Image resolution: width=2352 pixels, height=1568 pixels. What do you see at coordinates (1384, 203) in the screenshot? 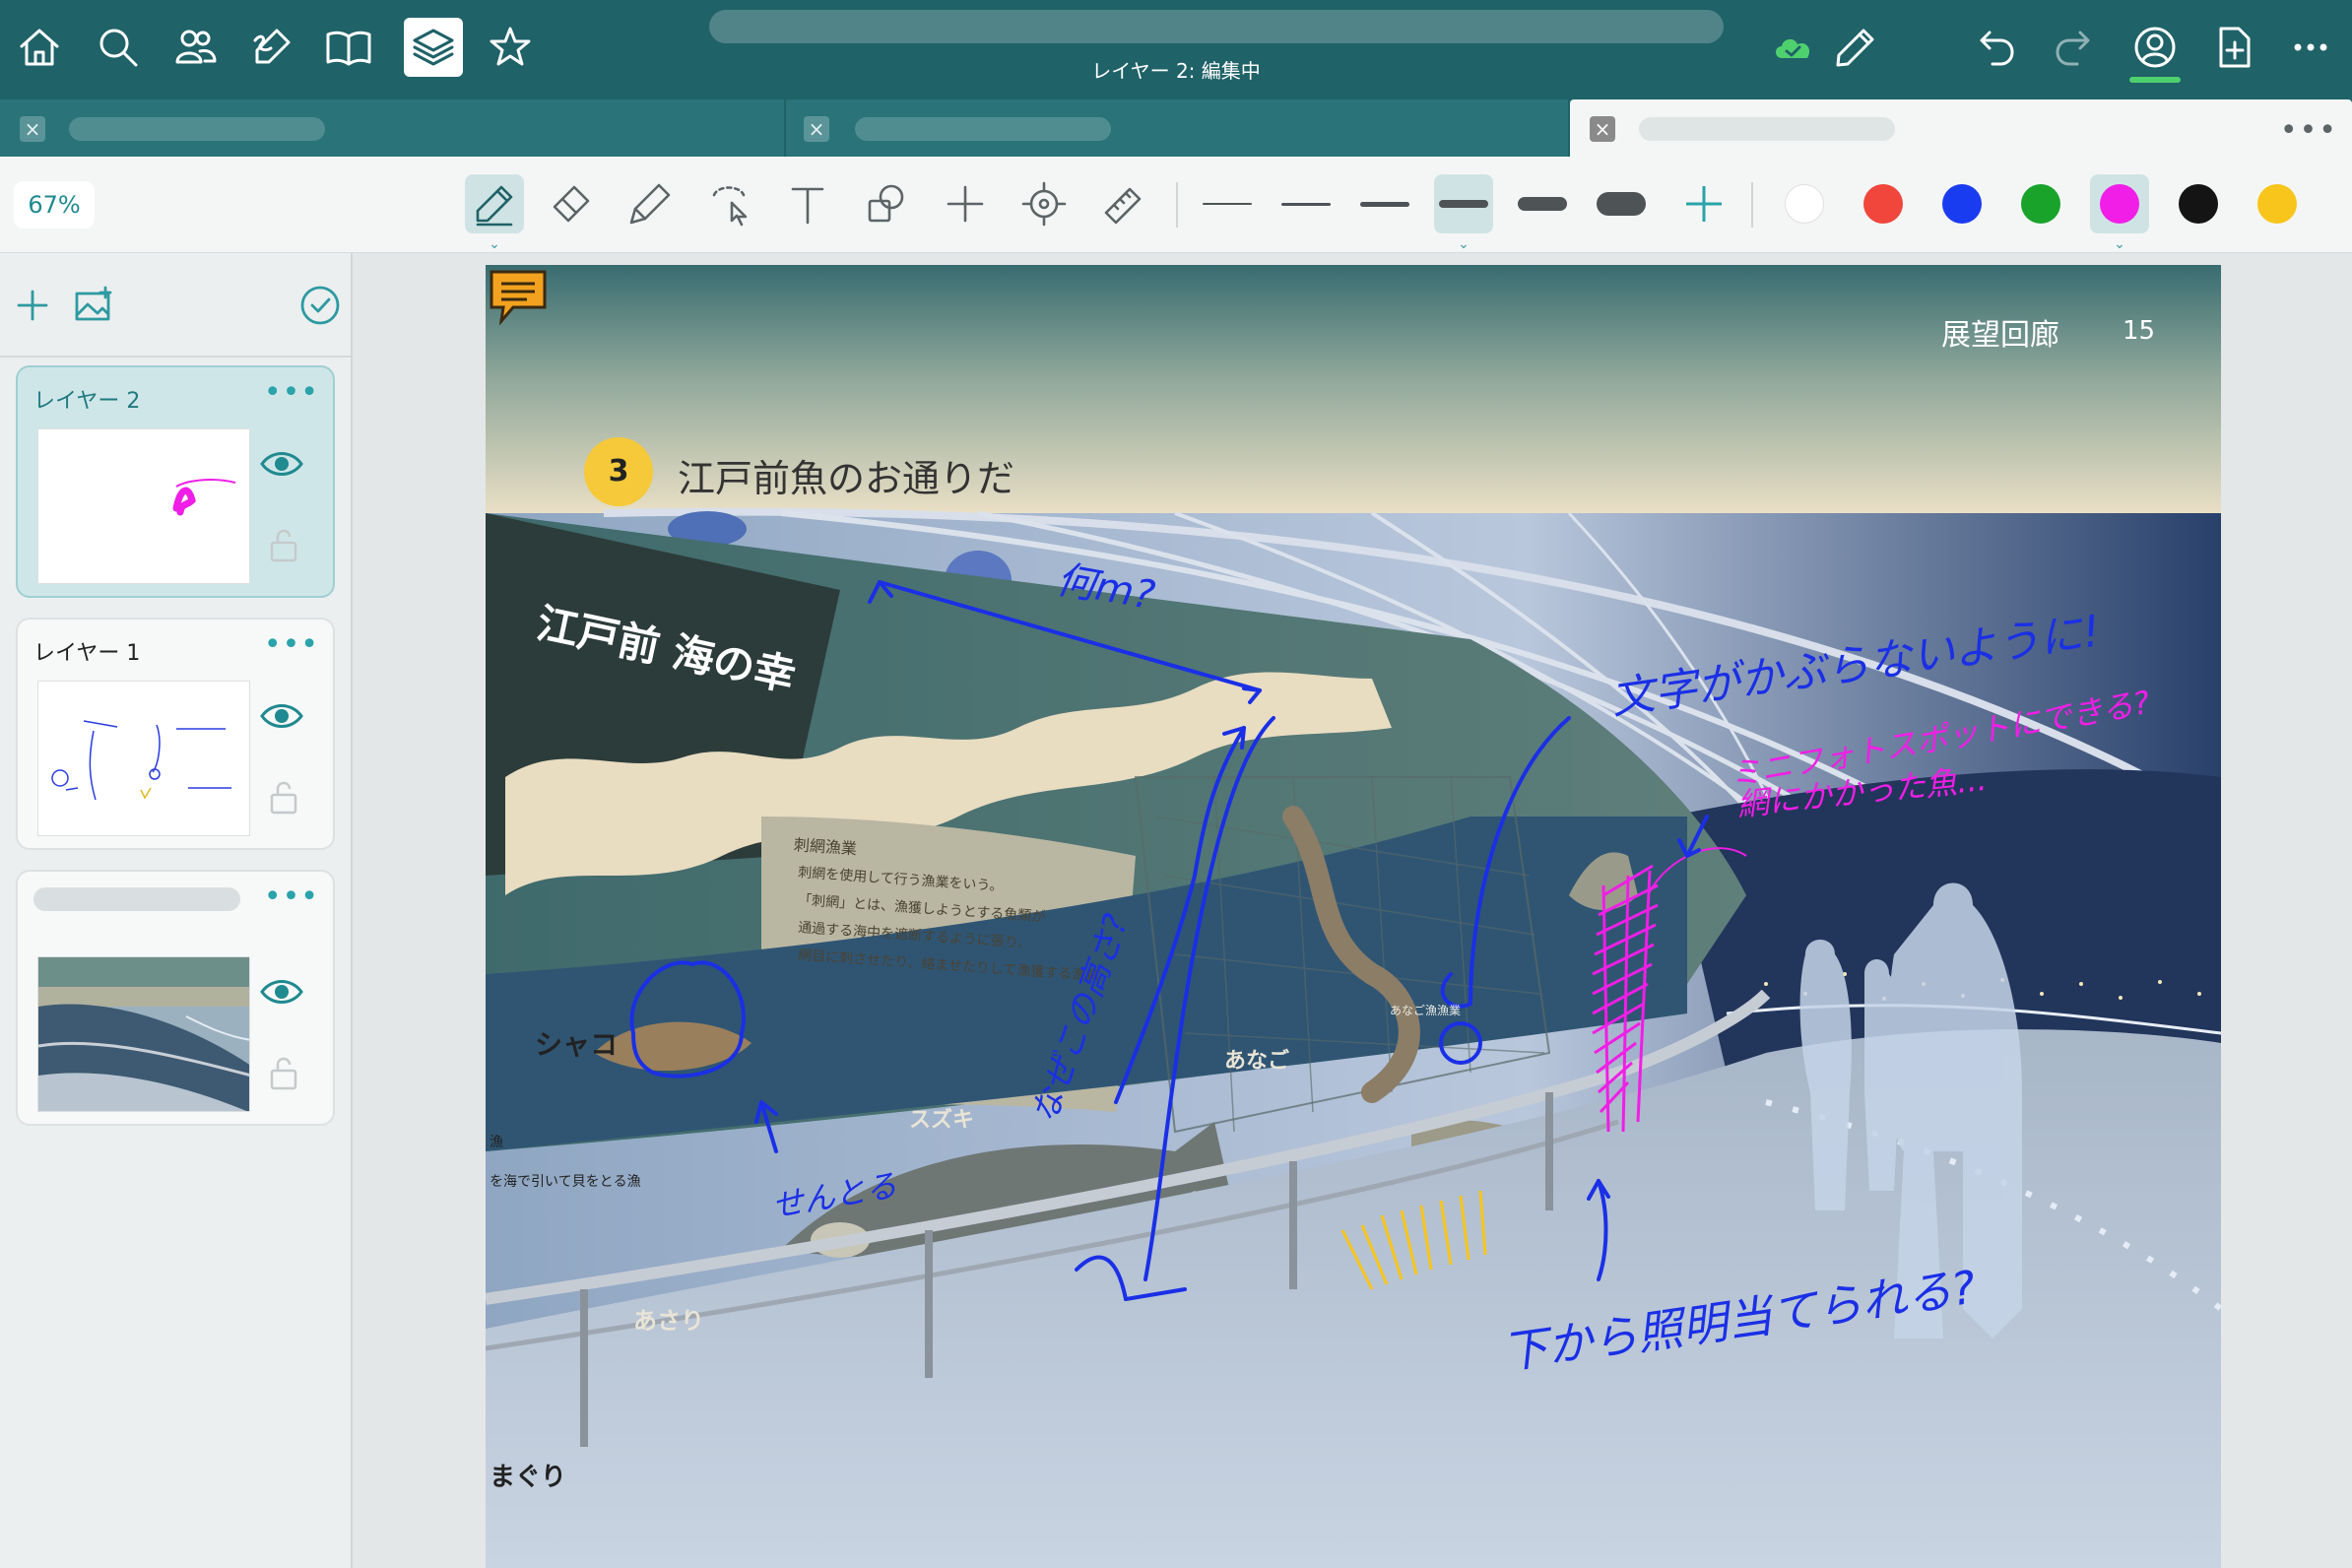
I see `stroke-medium` at bounding box center [1384, 203].